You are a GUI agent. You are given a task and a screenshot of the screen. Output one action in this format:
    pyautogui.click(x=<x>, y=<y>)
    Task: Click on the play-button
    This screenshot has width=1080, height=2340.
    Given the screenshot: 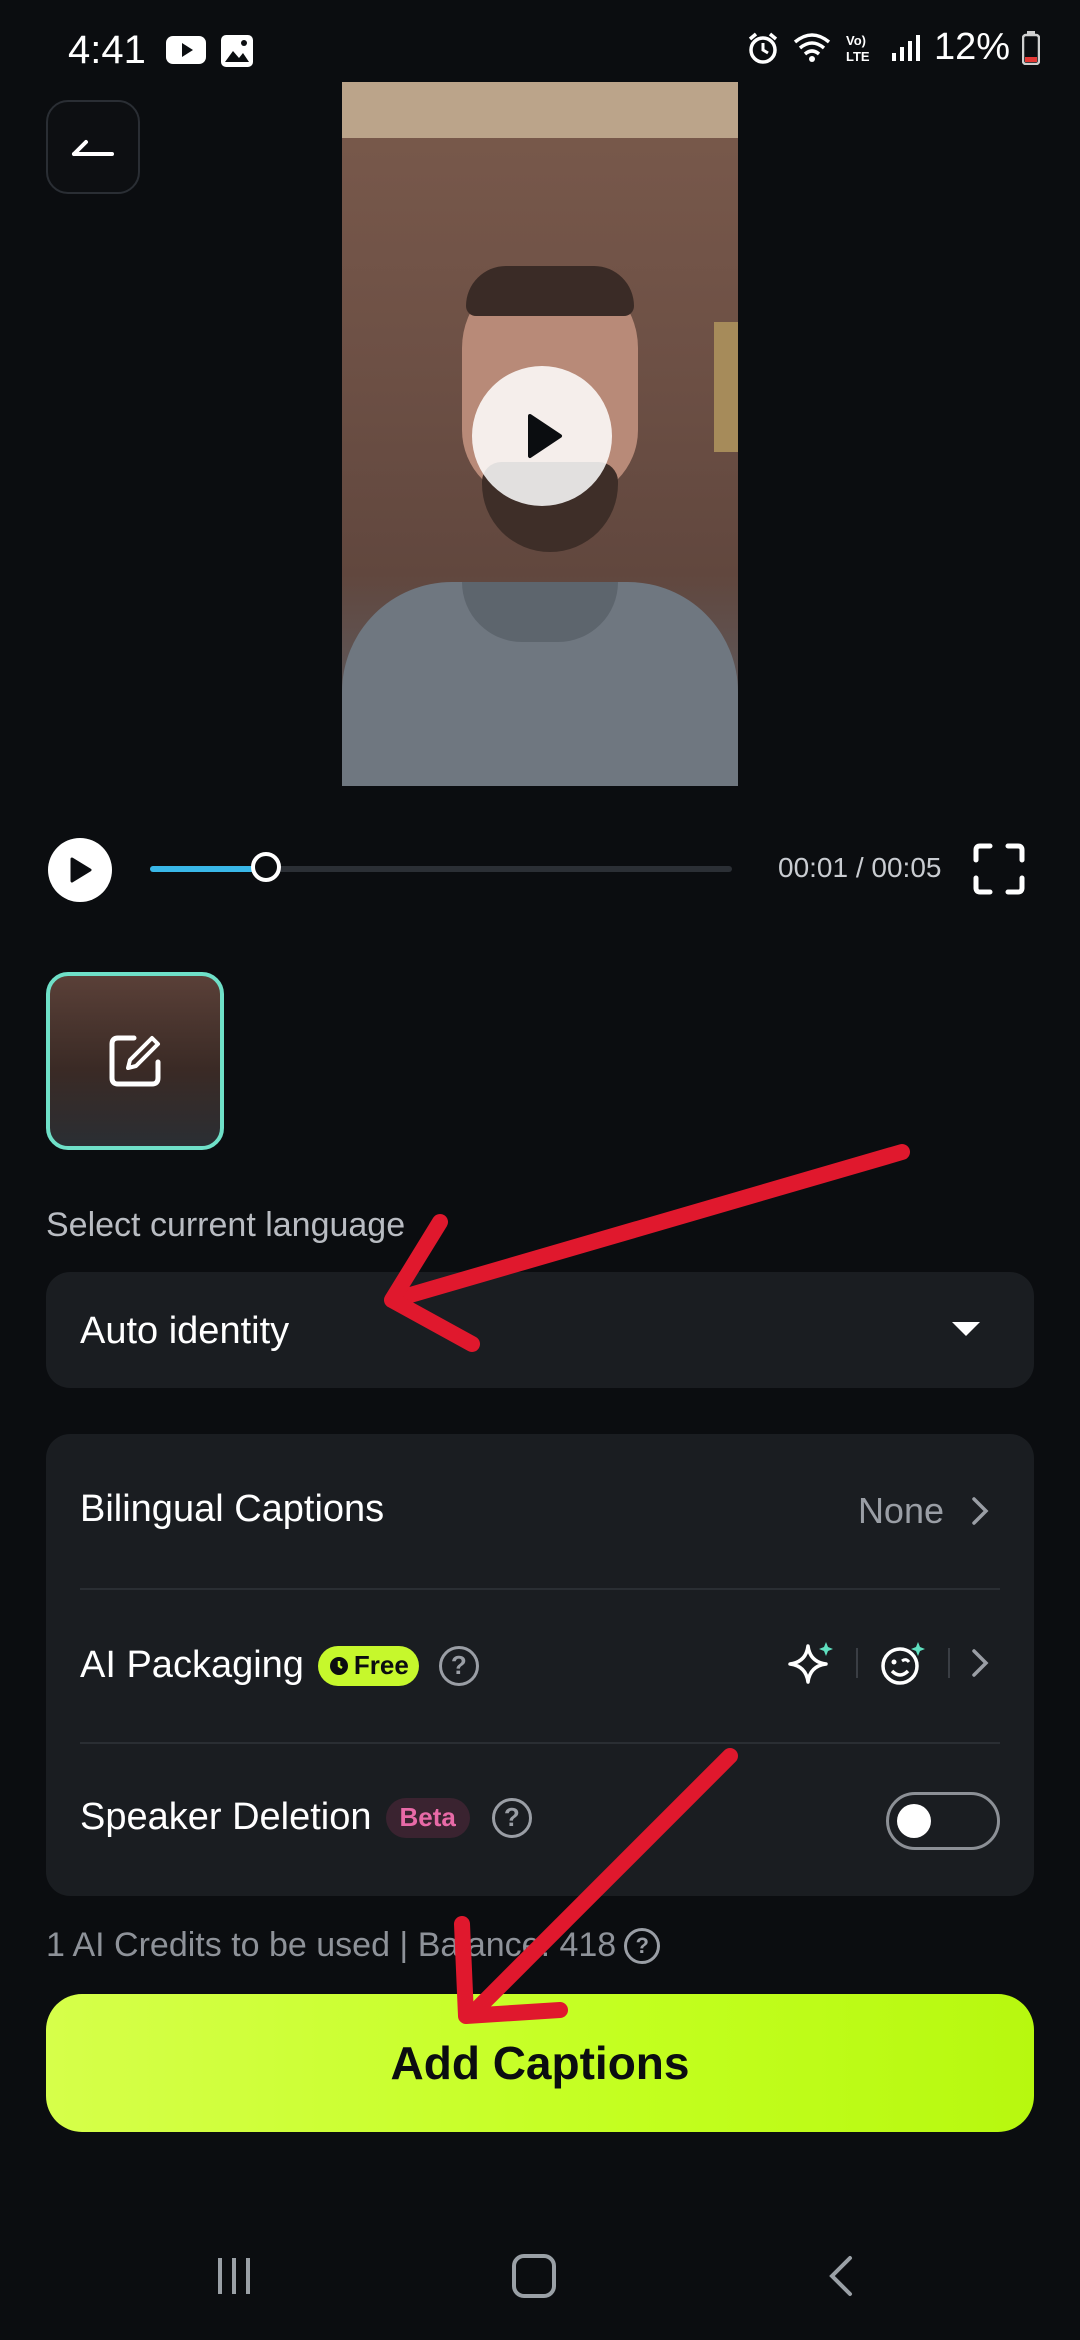 What is the action you would take?
    pyautogui.click(x=80, y=870)
    